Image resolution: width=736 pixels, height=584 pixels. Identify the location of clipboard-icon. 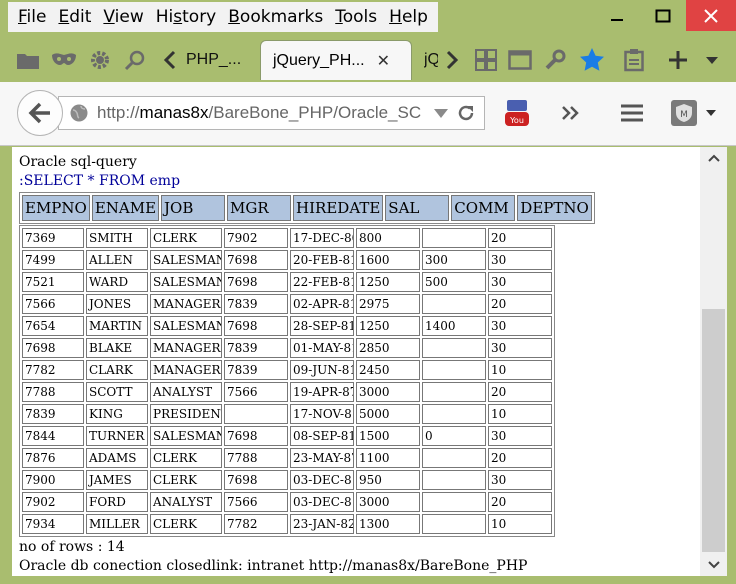
(634, 60).